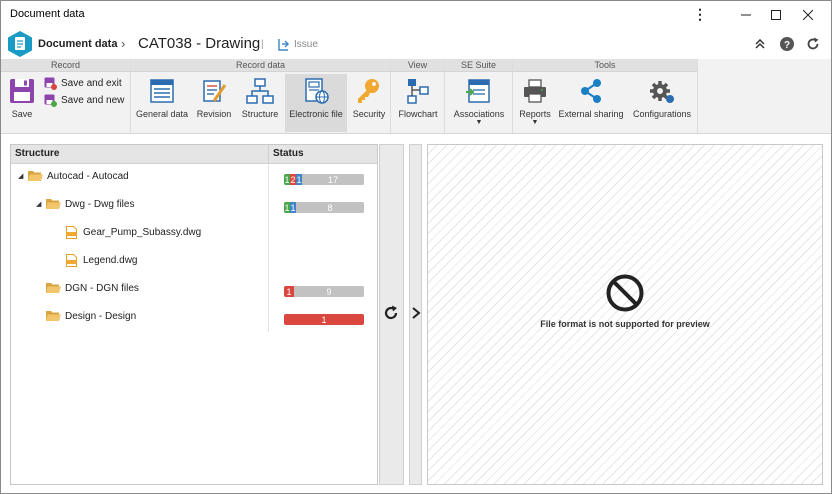 The width and height of the screenshot is (832, 494). I want to click on configurations-button: Configurations, so click(662, 103).